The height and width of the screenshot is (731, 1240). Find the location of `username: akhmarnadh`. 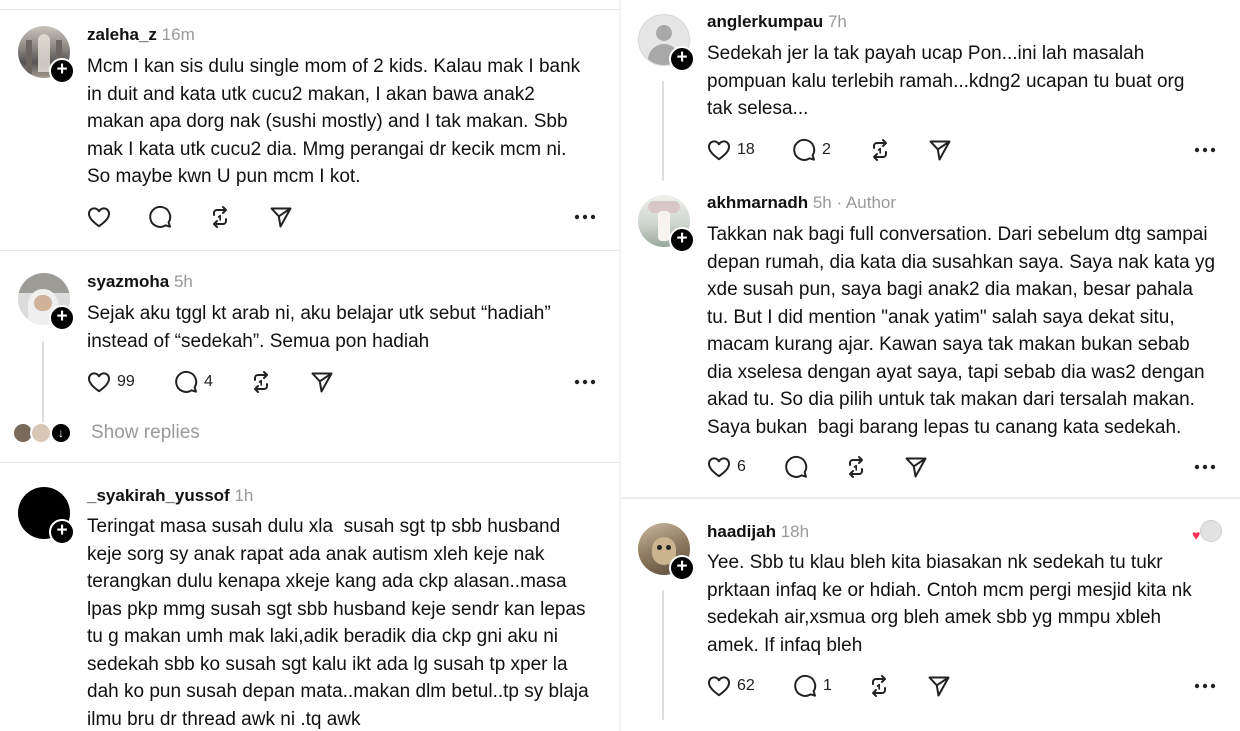

username: akhmarnadh is located at coordinates (757, 202).